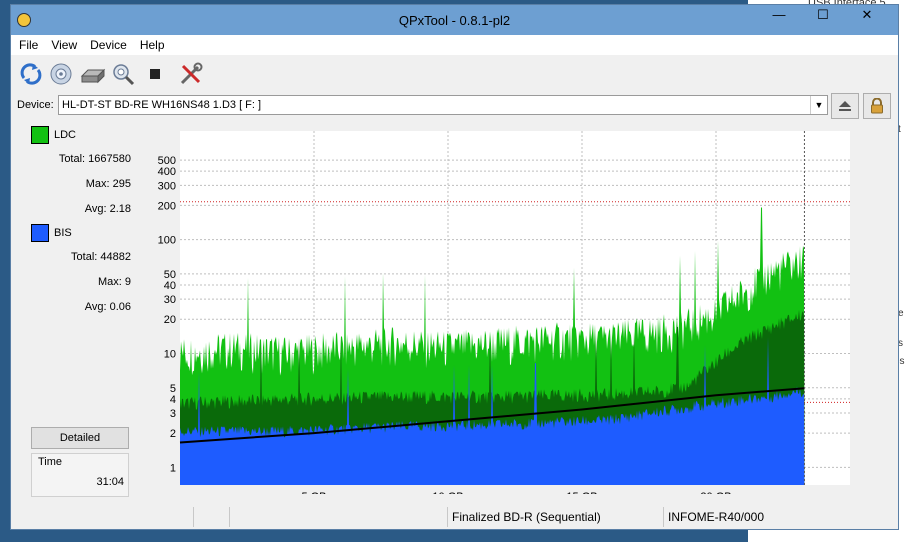  What do you see at coordinates (779, 16) in the screenshot?
I see `minimize-button: —` at bounding box center [779, 16].